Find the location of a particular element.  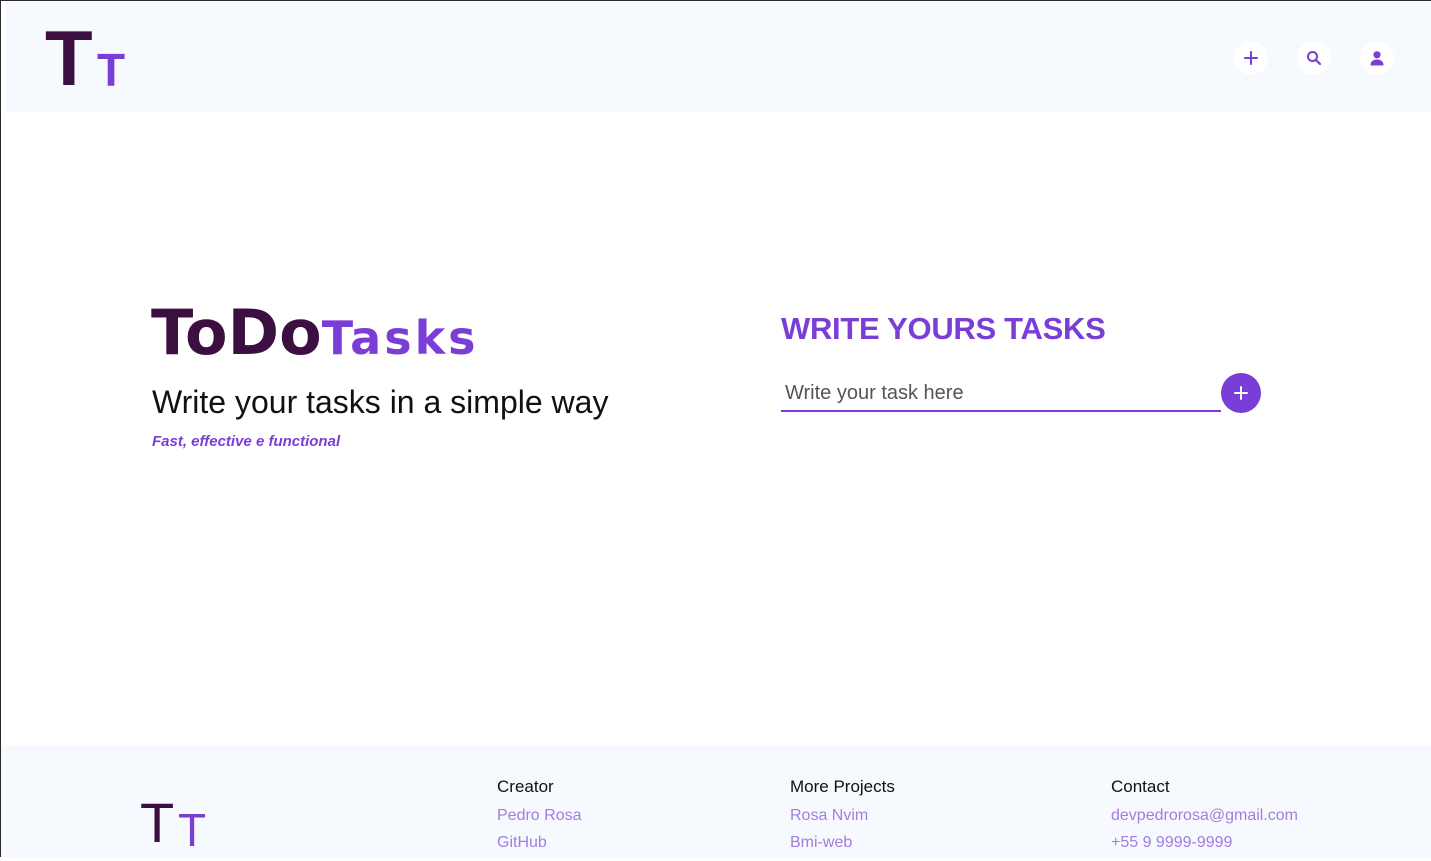

search-button is located at coordinates (1314, 58).